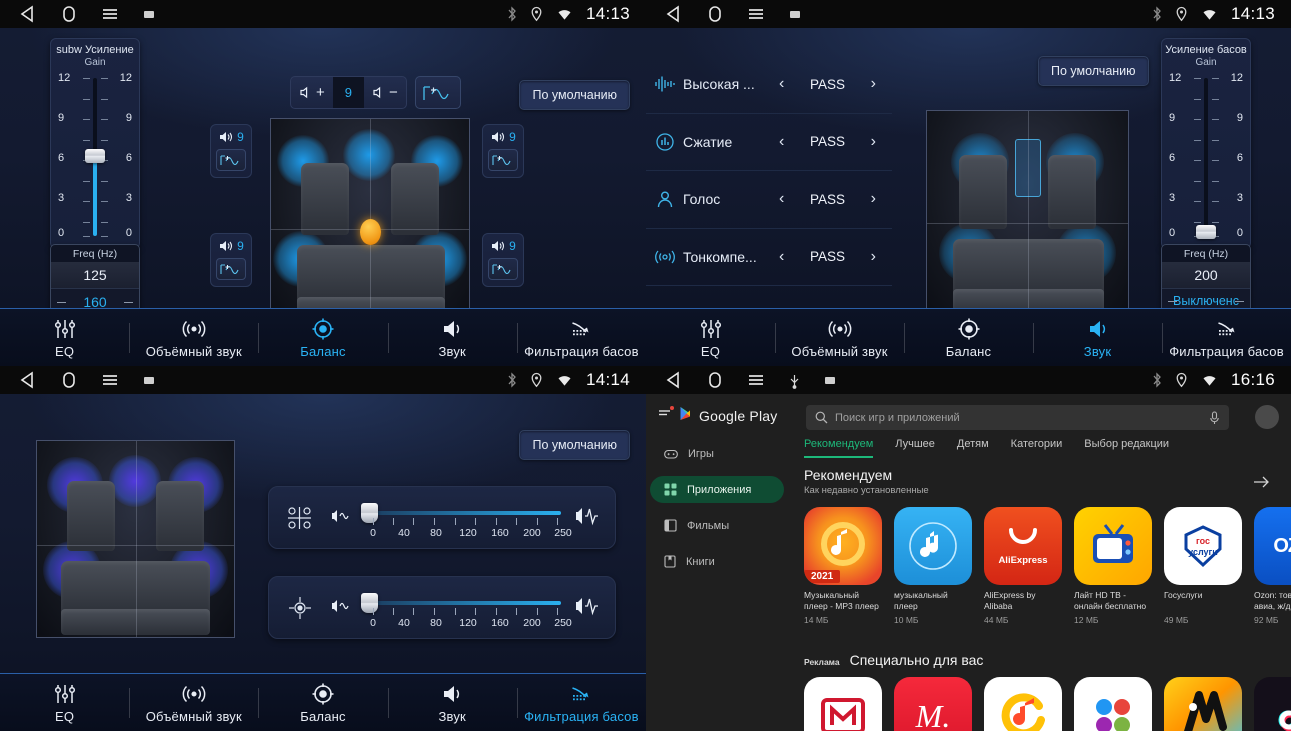 Image resolution: width=1291 pixels, height=731 pixels. Describe the element at coordinates (1267, 417) in the screenshot. I see `avatar` at that location.